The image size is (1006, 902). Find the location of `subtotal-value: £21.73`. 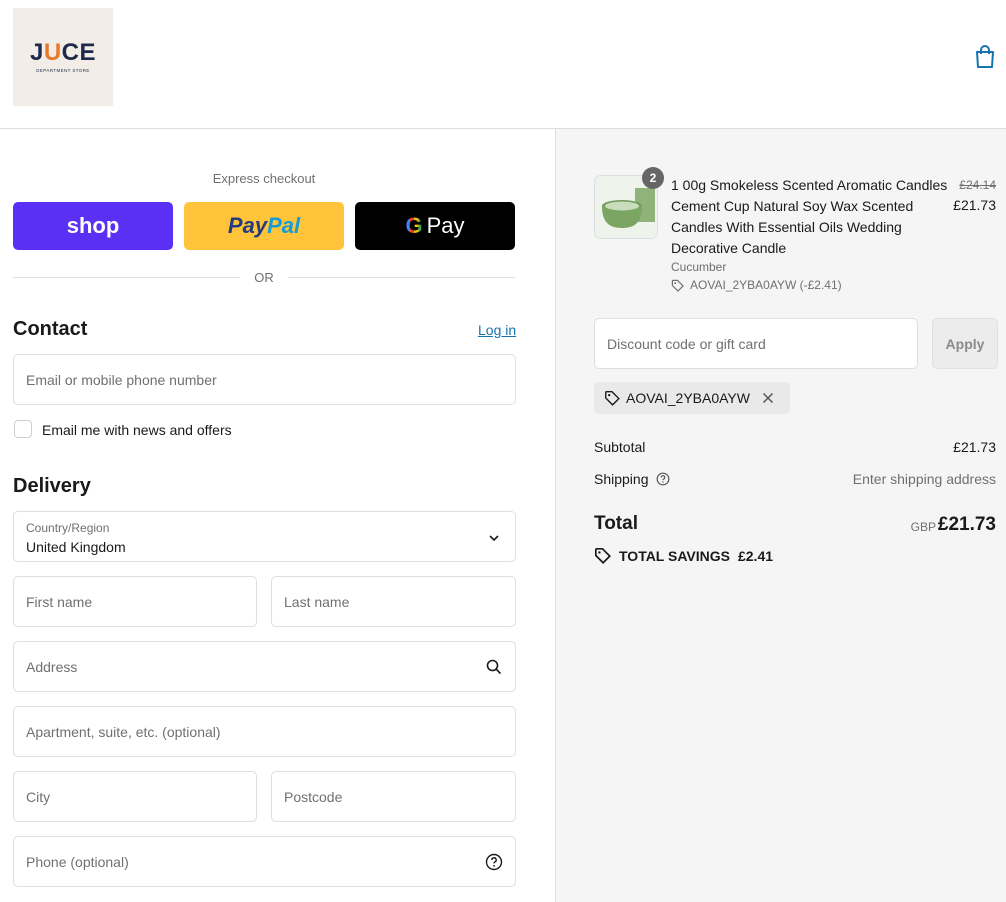

subtotal-value: £21.73 is located at coordinates (974, 447).